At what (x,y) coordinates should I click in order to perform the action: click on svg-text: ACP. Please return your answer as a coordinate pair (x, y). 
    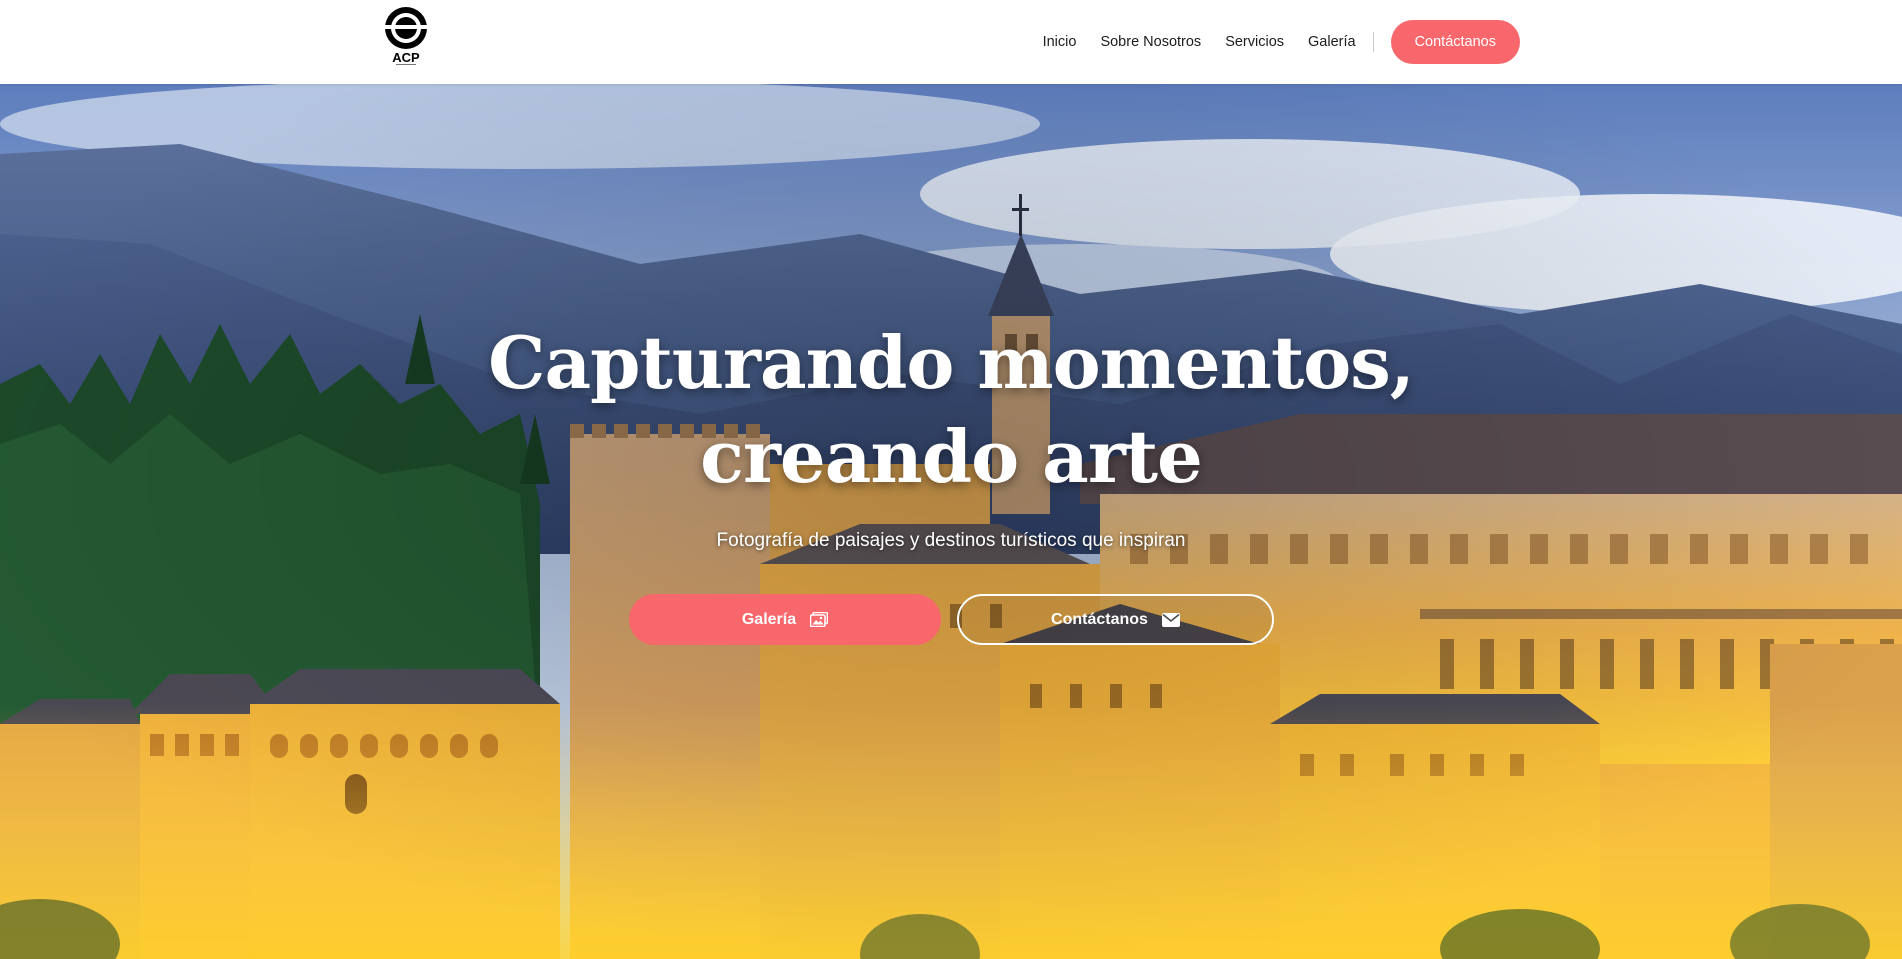
    Looking at the image, I should click on (406, 57).